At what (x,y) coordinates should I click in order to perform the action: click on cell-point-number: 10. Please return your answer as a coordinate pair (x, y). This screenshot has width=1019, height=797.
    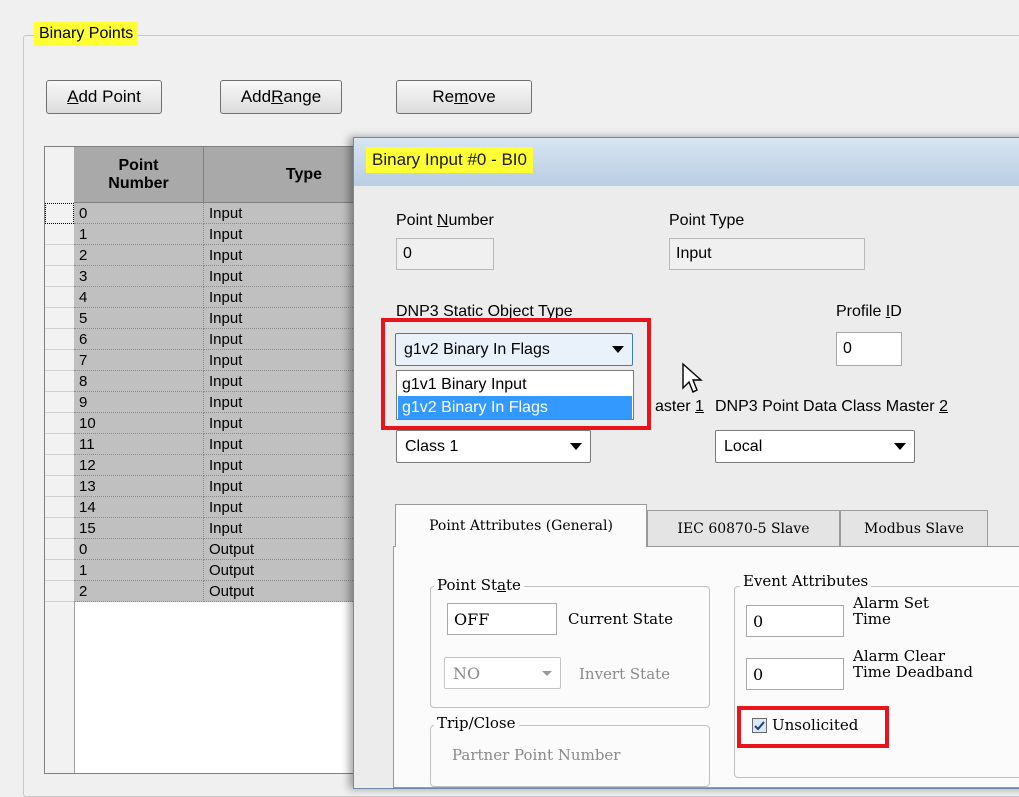
    Looking at the image, I should click on (139, 423).